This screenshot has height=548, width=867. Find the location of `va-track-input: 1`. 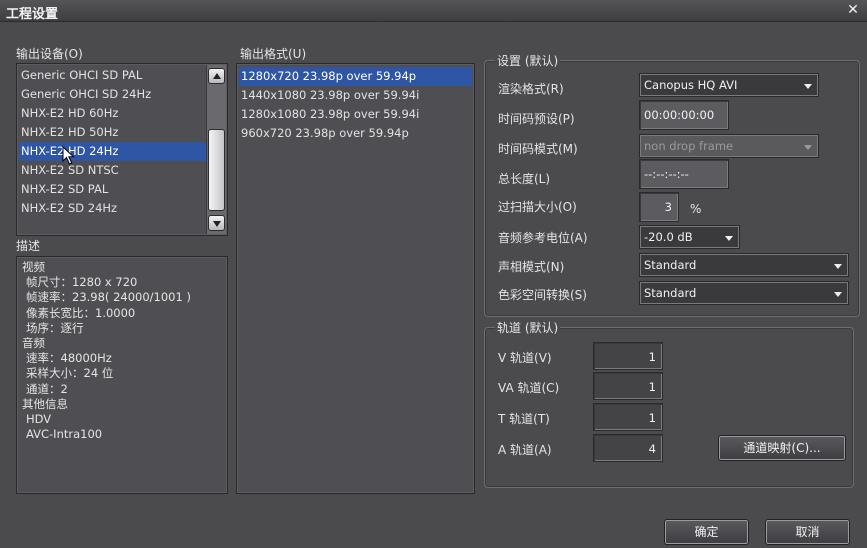

va-track-input: 1 is located at coordinates (628, 386).